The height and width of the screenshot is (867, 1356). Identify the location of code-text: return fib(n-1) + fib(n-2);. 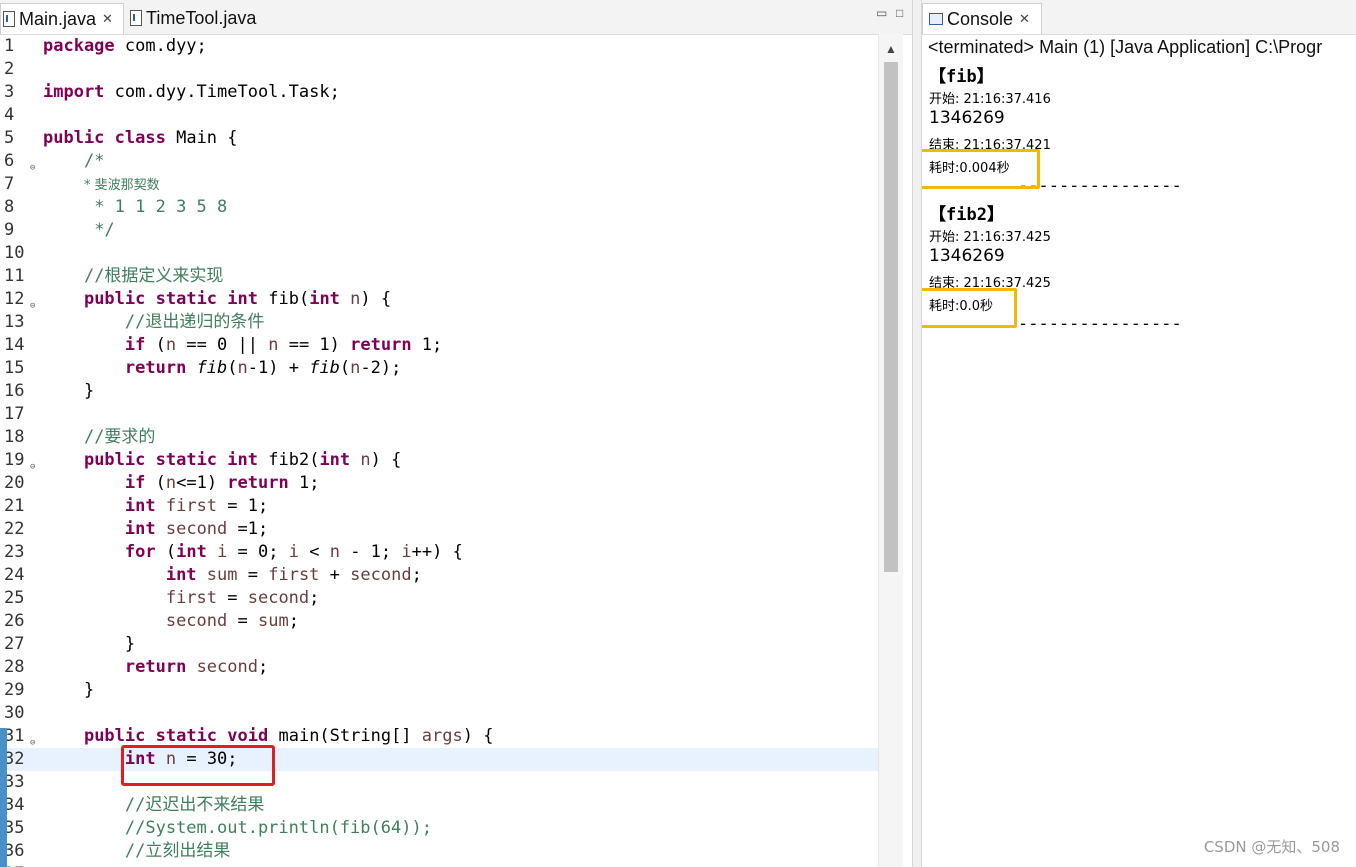
(222, 368).